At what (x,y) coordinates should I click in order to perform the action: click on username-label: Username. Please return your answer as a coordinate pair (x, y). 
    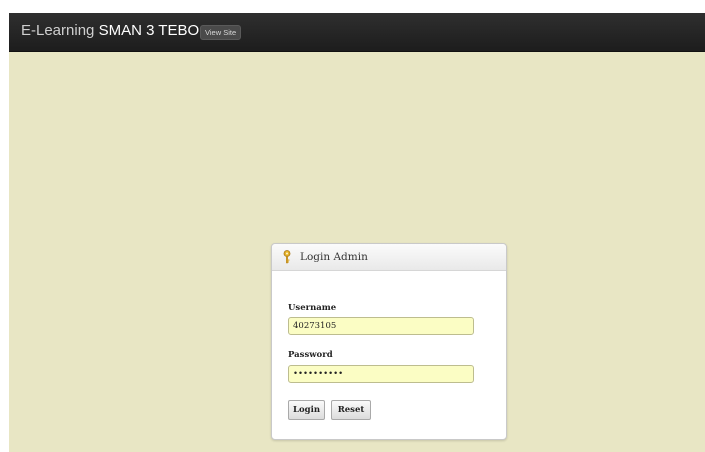
    Looking at the image, I should click on (312, 308).